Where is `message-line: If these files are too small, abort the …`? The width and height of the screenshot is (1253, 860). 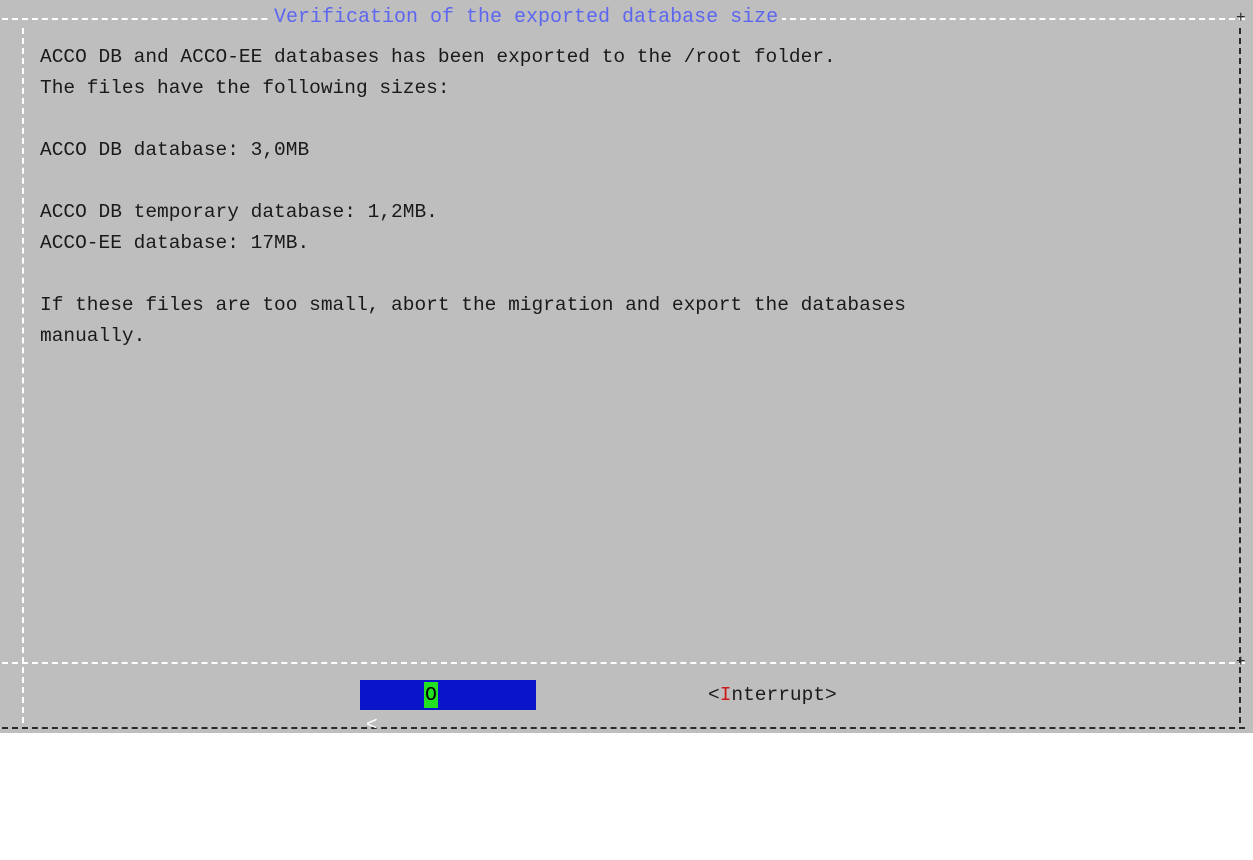
message-line: If these files are too small, abort the … is located at coordinates (473, 305).